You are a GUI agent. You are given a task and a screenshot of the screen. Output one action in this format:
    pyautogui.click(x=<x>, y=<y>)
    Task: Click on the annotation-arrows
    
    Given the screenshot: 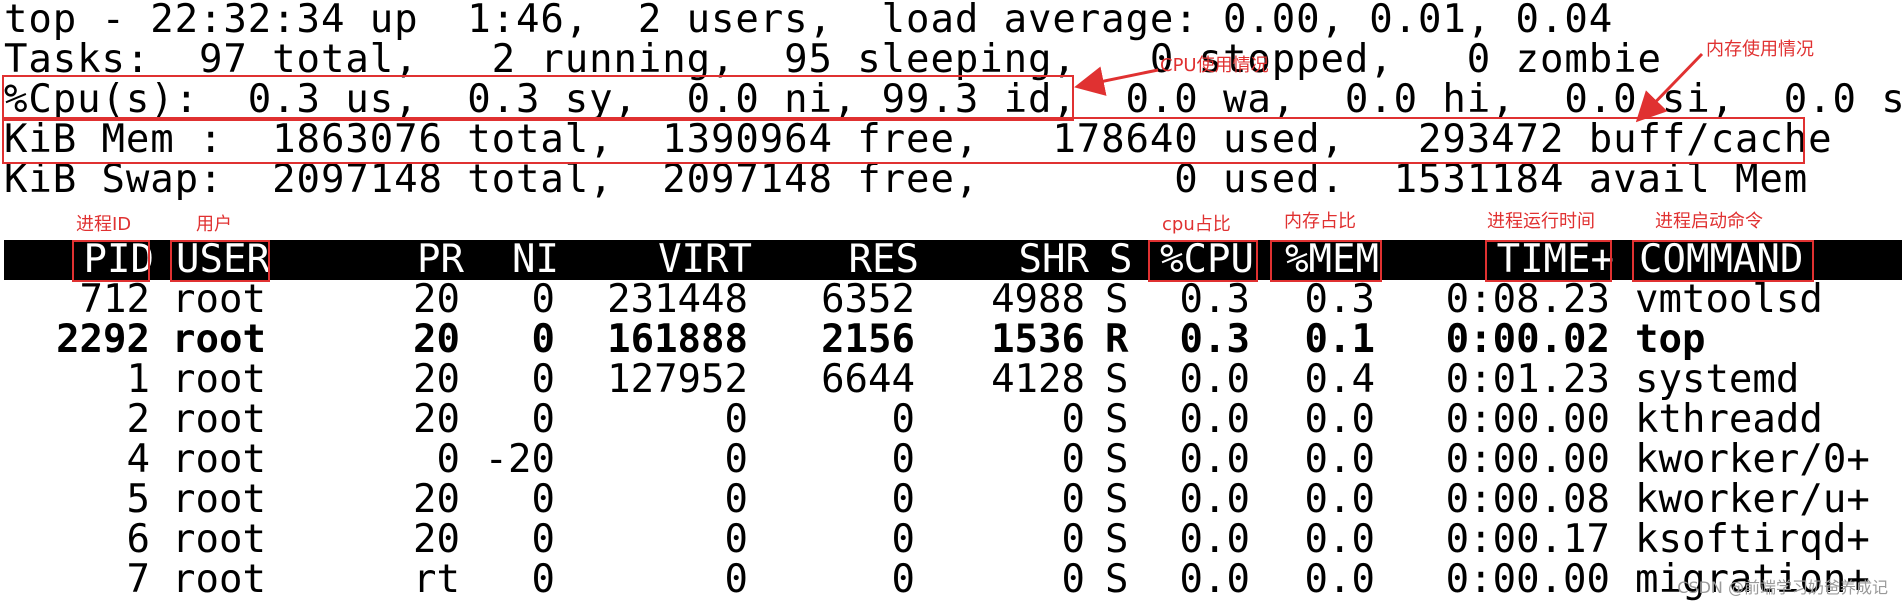 What is the action you would take?
    pyautogui.click(x=1389, y=87)
    